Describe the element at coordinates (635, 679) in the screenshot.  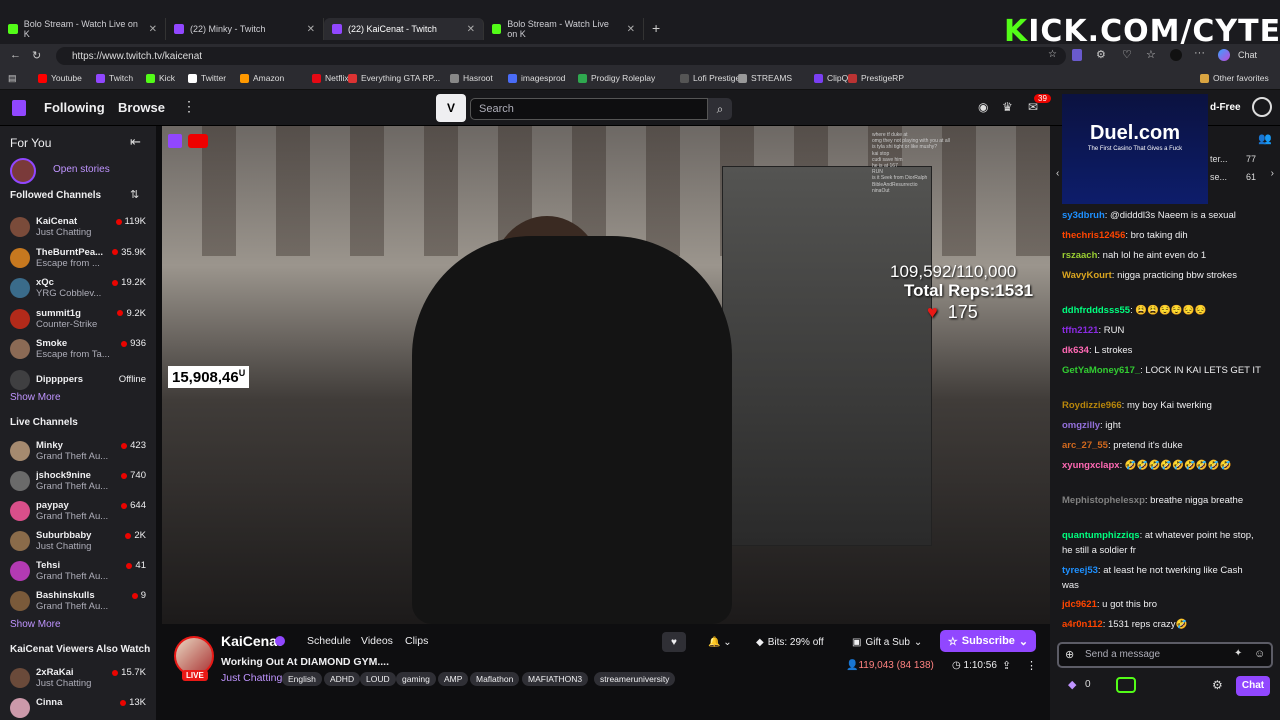
I see `stream-tag: streameruniversity` at that location.